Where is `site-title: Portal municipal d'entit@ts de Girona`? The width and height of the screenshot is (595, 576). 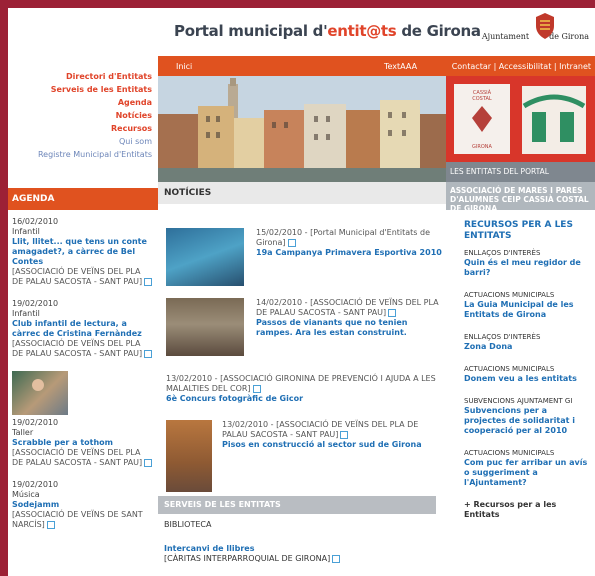
site-title: Portal municipal d'entit@ts de Girona is located at coordinates (327, 31).